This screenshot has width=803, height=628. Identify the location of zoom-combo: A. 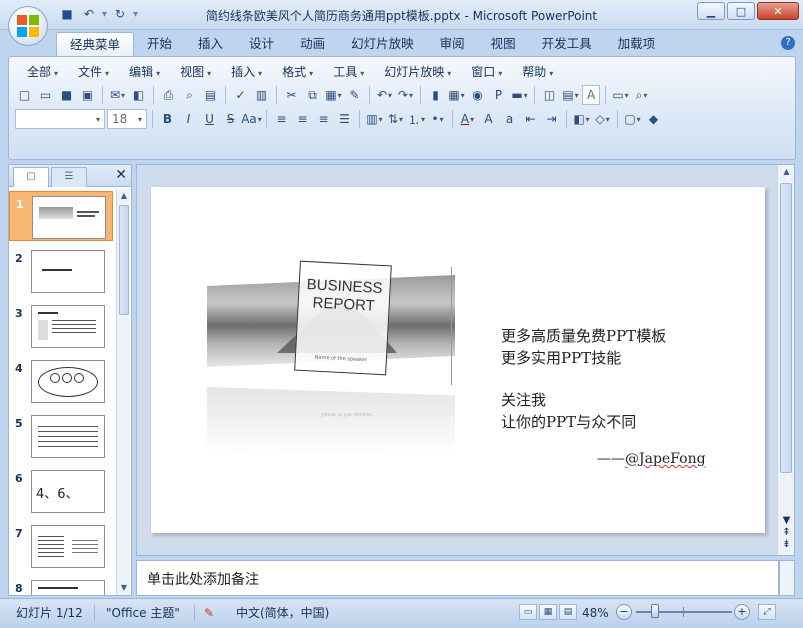
(591, 95).